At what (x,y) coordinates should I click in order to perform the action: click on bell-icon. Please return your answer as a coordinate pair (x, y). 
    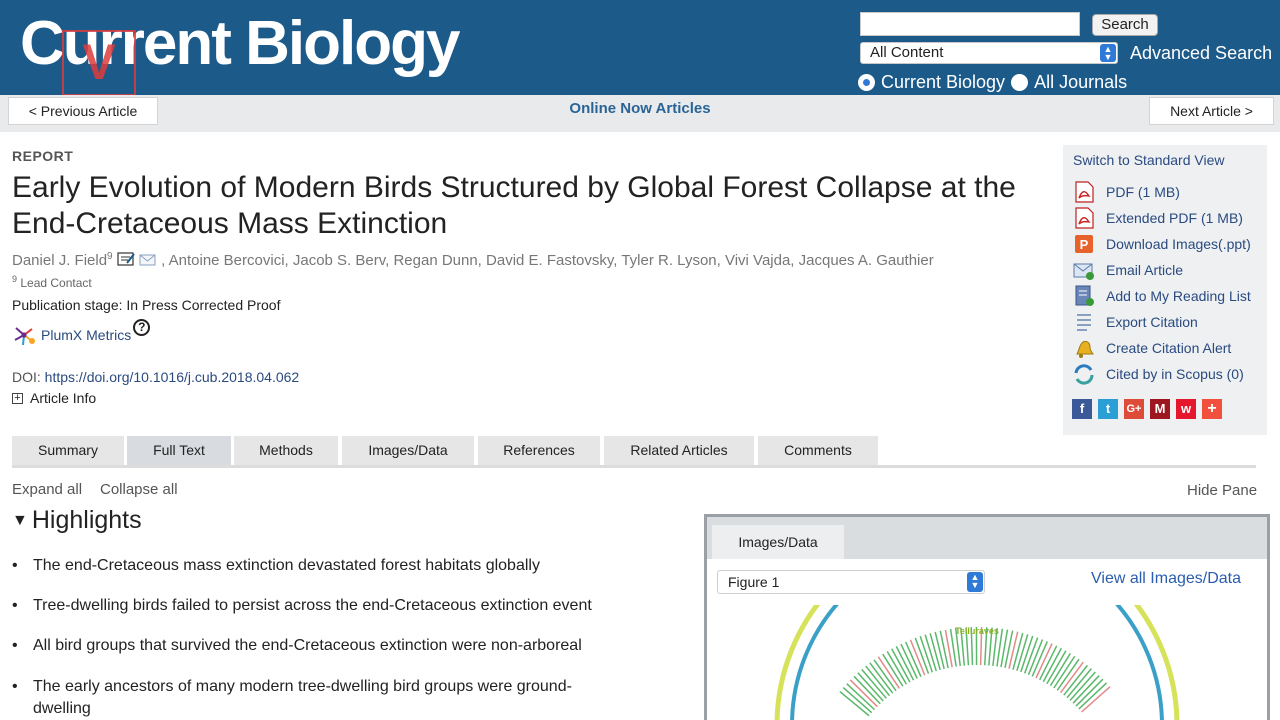
    Looking at the image, I should click on (1085, 349).